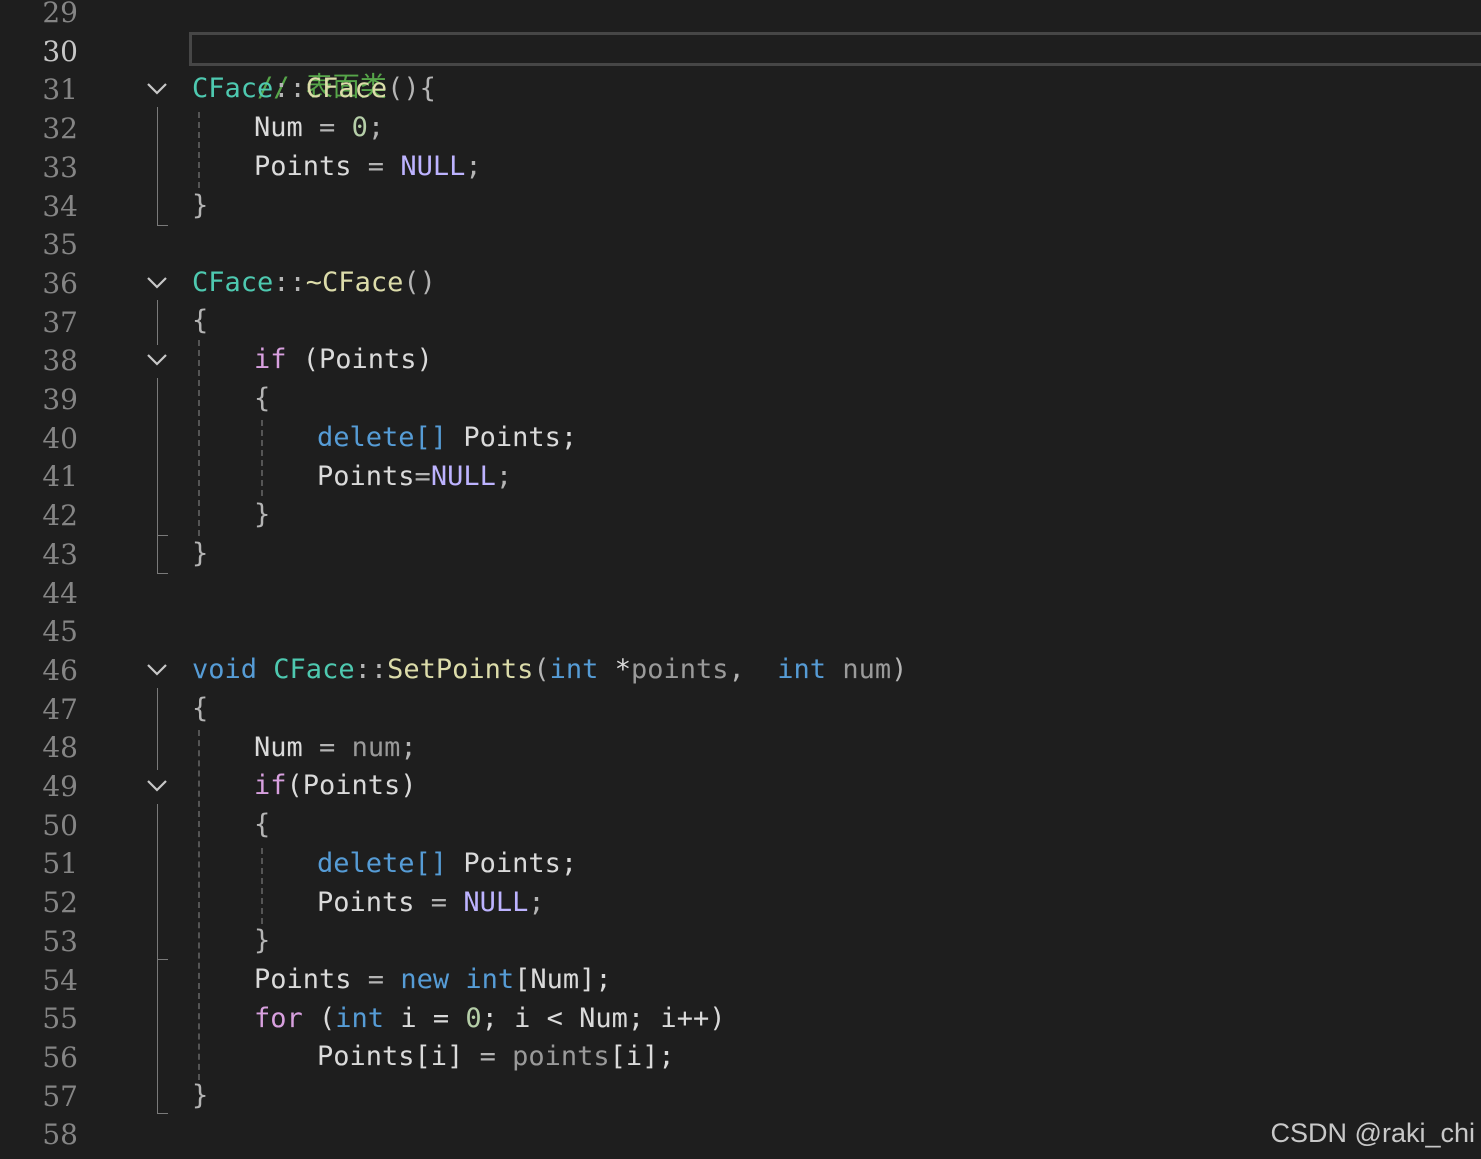 Image resolution: width=1481 pixels, height=1159 pixels. Describe the element at coordinates (419, 282) in the screenshot. I see `punctuation: ()` at that location.